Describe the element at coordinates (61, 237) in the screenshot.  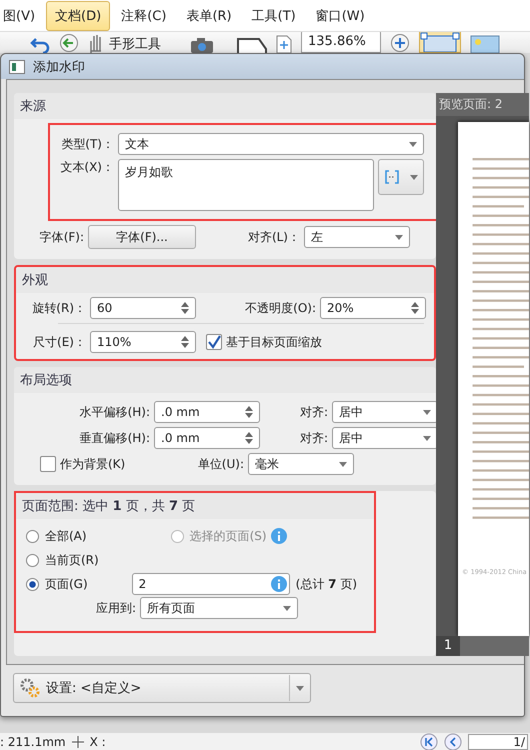
I see `field-label: 字体(F):` at that location.